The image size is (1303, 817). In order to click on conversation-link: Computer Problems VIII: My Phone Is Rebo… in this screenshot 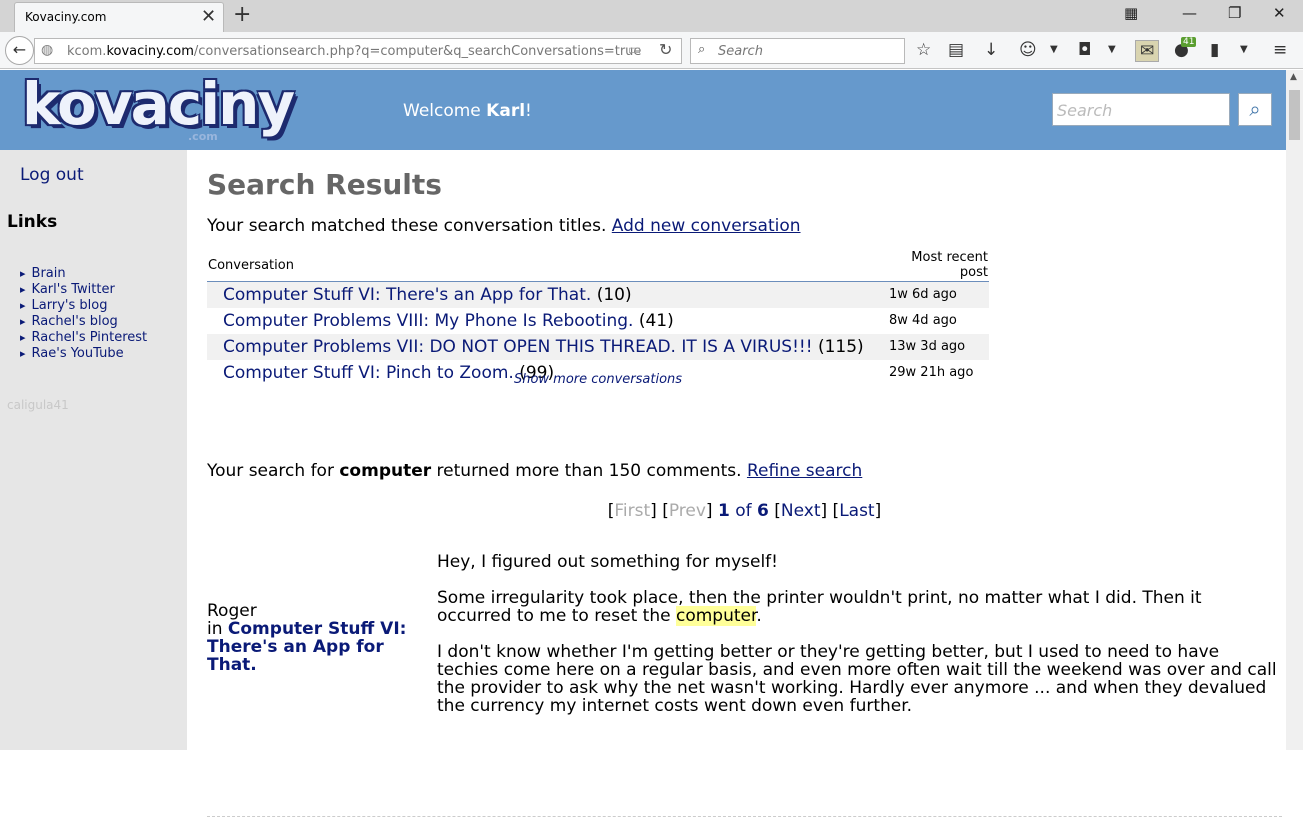, I will do `click(428, 321)`.